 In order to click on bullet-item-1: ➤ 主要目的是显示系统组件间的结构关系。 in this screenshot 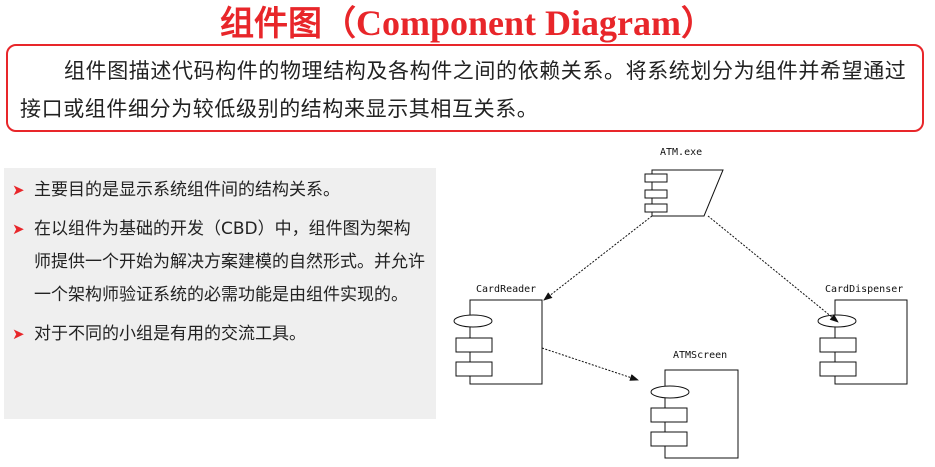, I will do `click(218, 190)`.